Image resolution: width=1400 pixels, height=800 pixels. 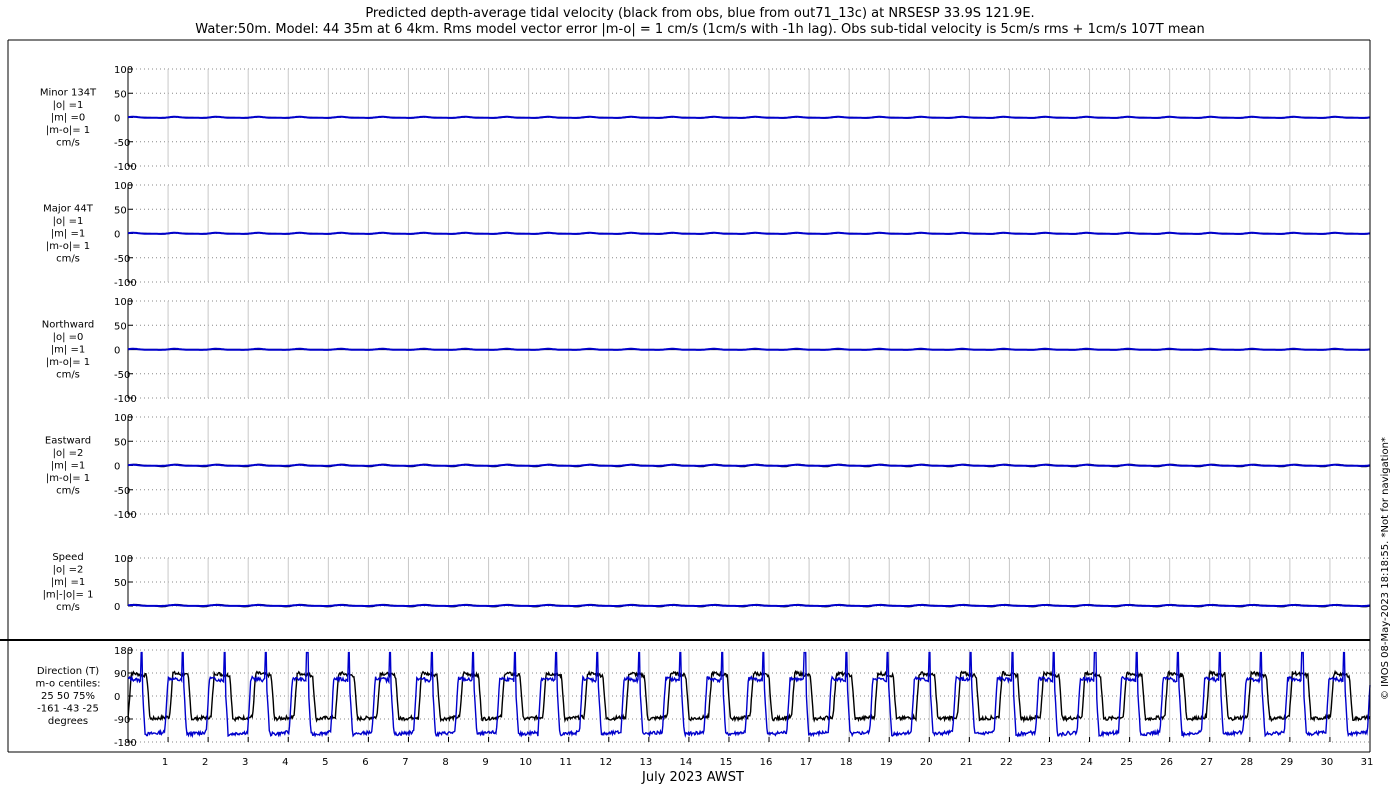 What do you see at coordinates (123, 559) in the screenshot?
I see `y-tick-label-speed: 100` at bounding box center [123, 559].